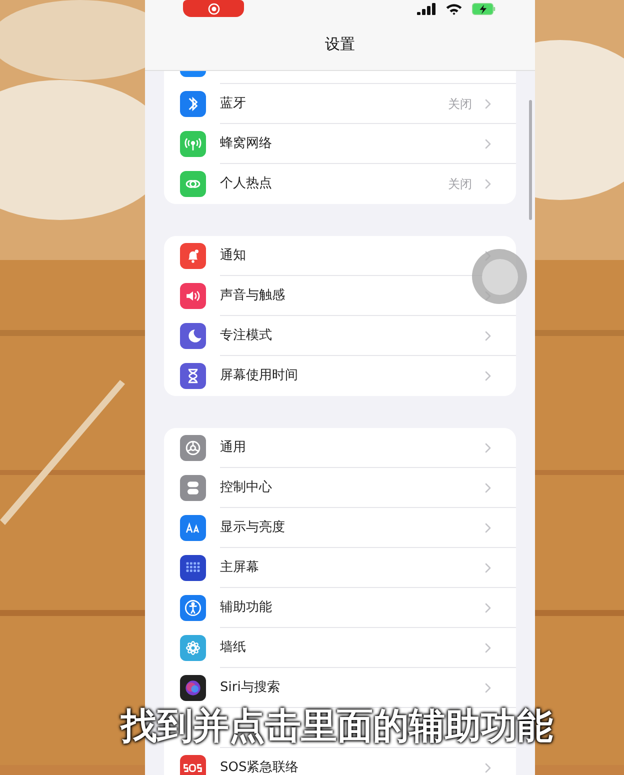 This screenshot has height=775, width=624. What do you see at coordinates (193, 336) in the screenshot?
I see `focus-icon` at bounding box center [193, 336].